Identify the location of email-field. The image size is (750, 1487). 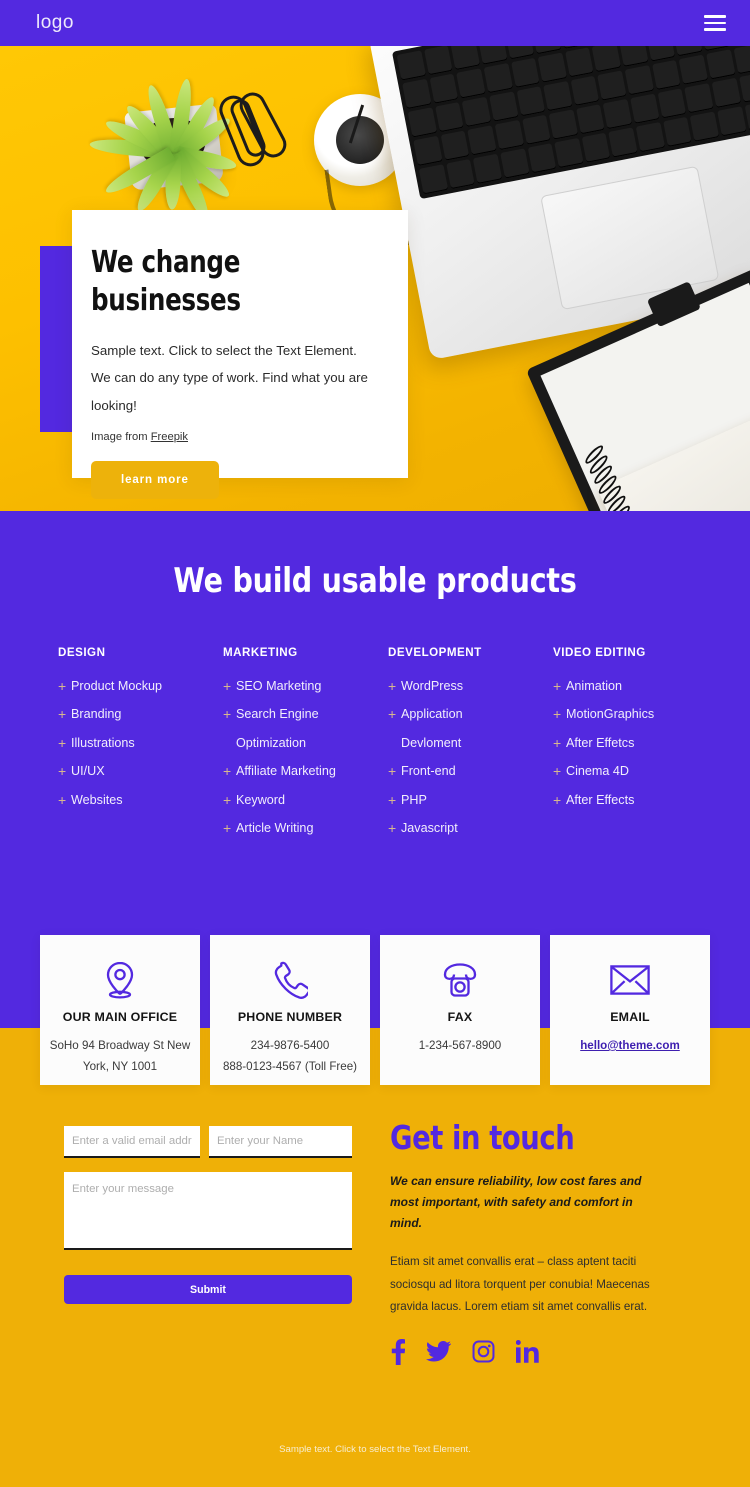
(132, 1142).